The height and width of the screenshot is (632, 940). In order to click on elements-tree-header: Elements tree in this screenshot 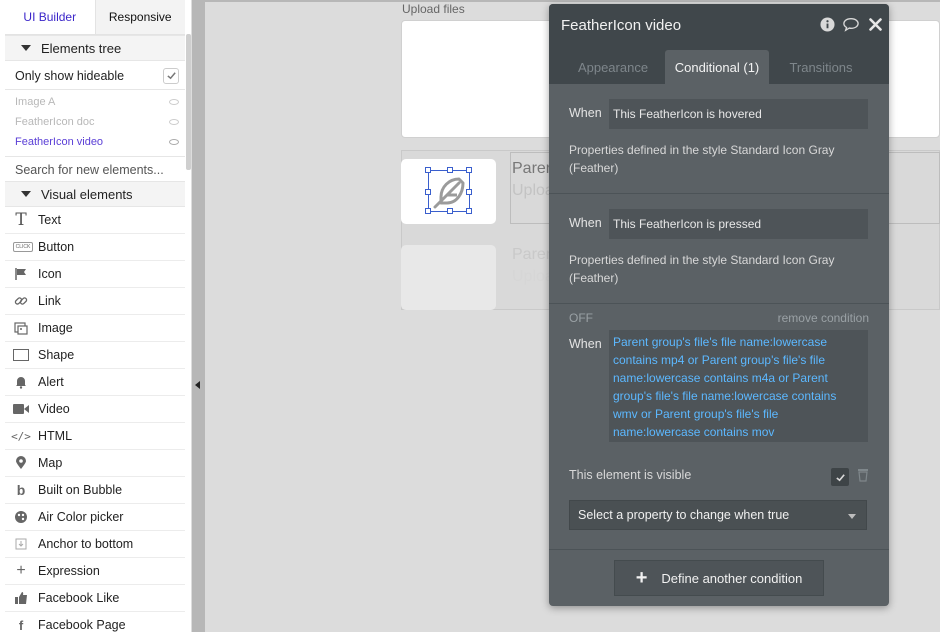, I will do `click(95, 48)`.